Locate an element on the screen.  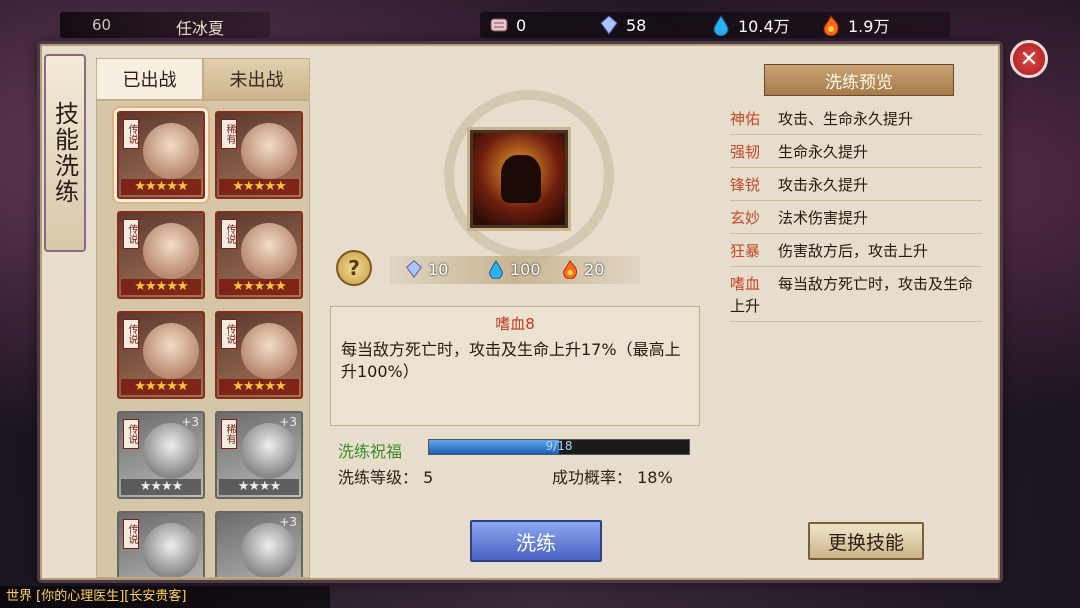
hero-card: 传说 +3 ★★★★ is located at coordinates (161, 455).